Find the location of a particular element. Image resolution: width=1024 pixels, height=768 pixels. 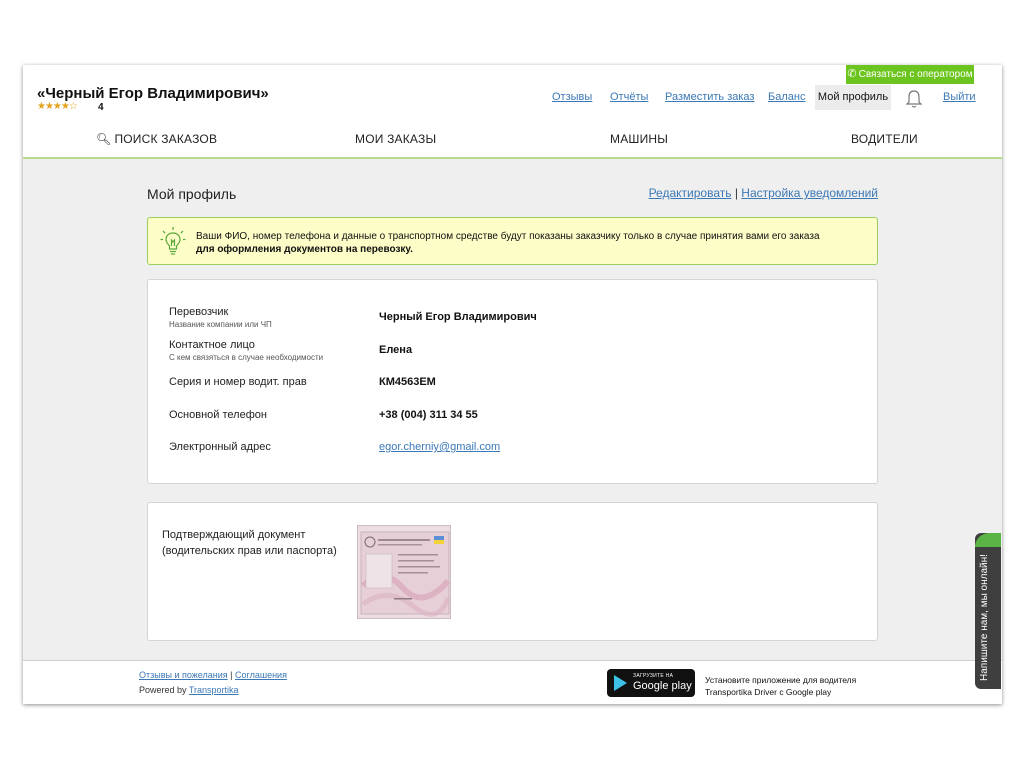

balance-link: Баланс is located at coordinates (786, 97).